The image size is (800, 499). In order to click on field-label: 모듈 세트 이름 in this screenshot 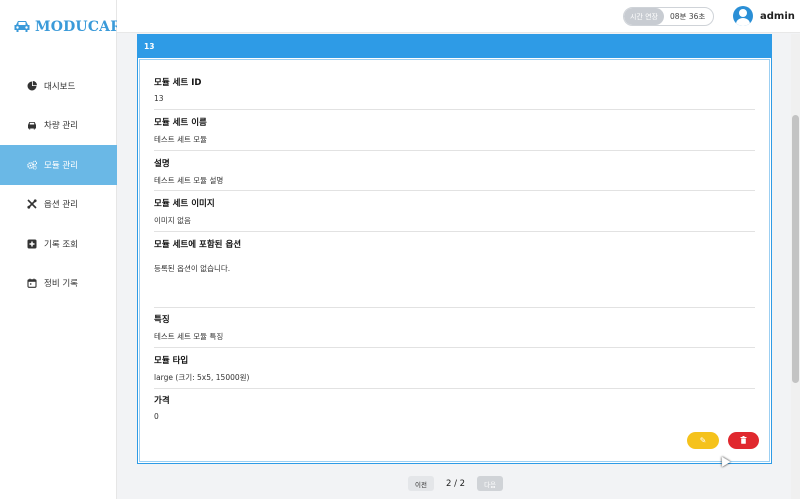, I will do `click(180, 123)`.